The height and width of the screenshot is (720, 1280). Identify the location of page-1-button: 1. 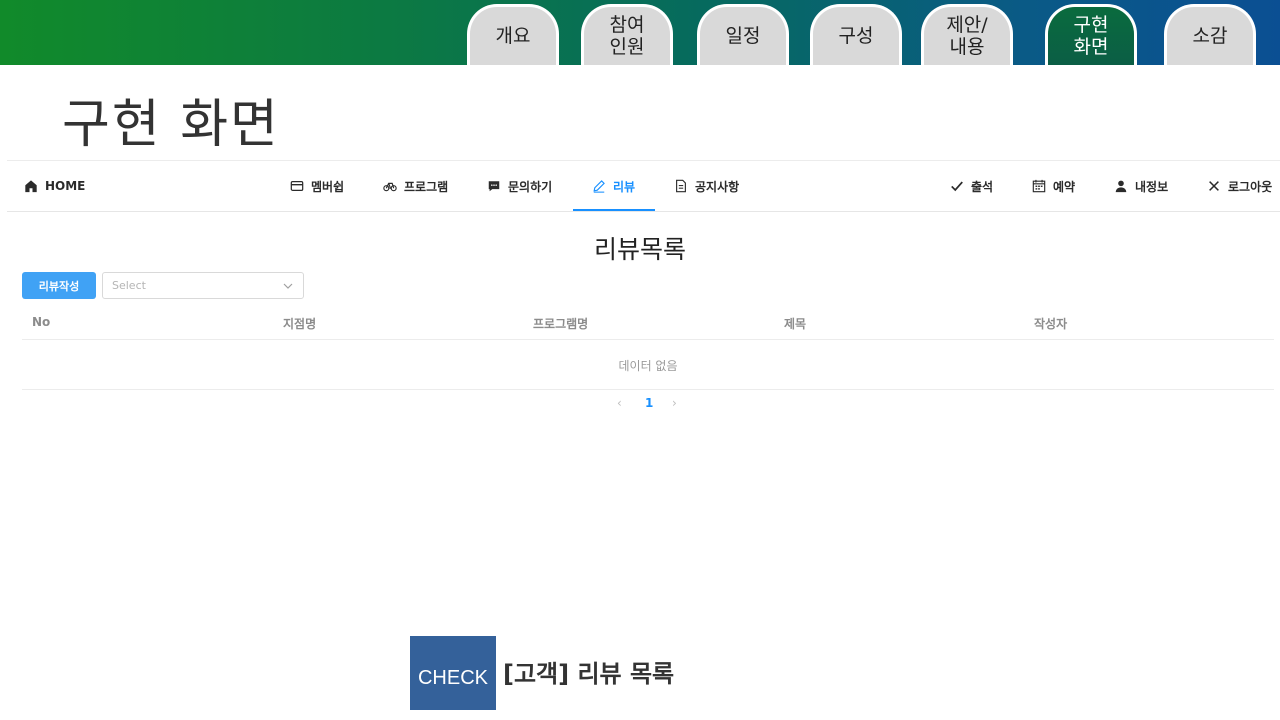
(649, 403).